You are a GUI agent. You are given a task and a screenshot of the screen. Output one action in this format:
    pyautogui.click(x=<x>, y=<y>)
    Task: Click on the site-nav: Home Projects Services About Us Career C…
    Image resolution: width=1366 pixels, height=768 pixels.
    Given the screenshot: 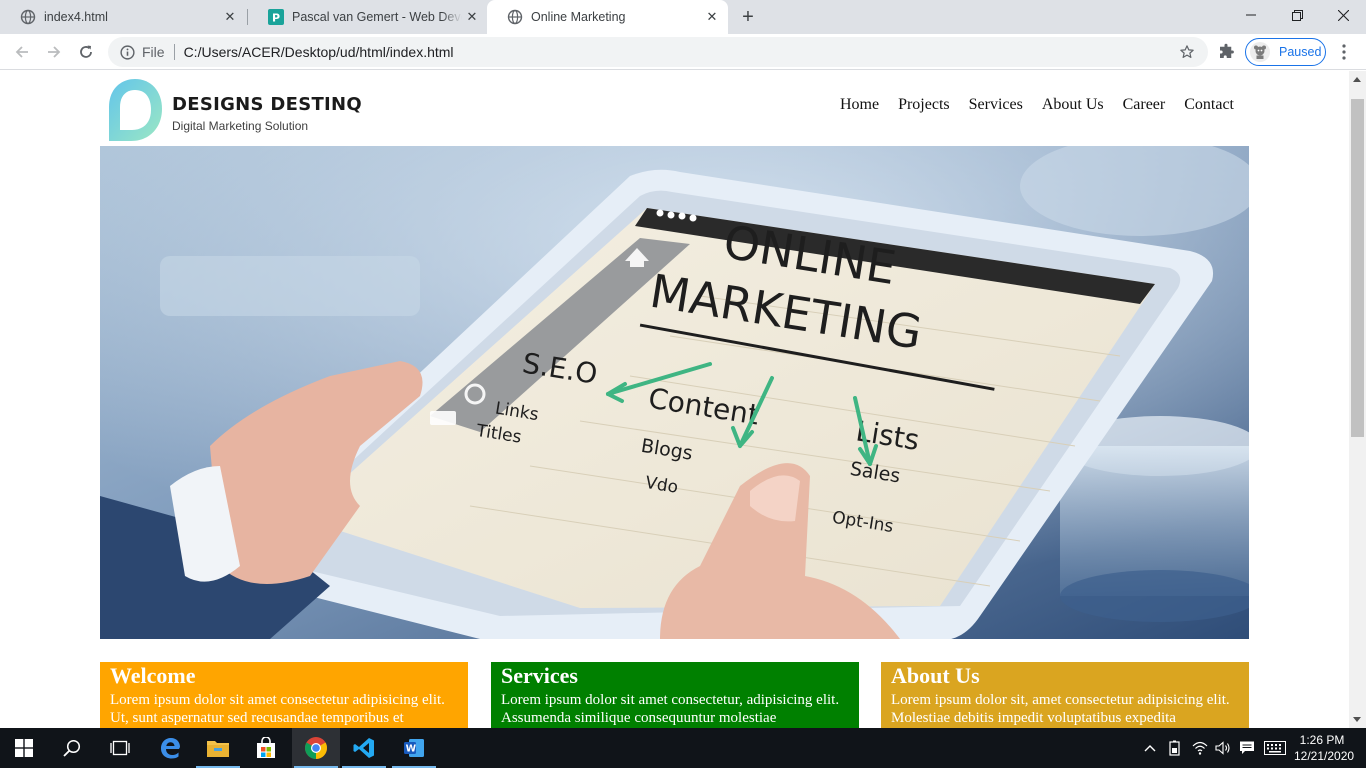 What is the action you would take?
    pyautogui.click(x=1027, y=105)
    